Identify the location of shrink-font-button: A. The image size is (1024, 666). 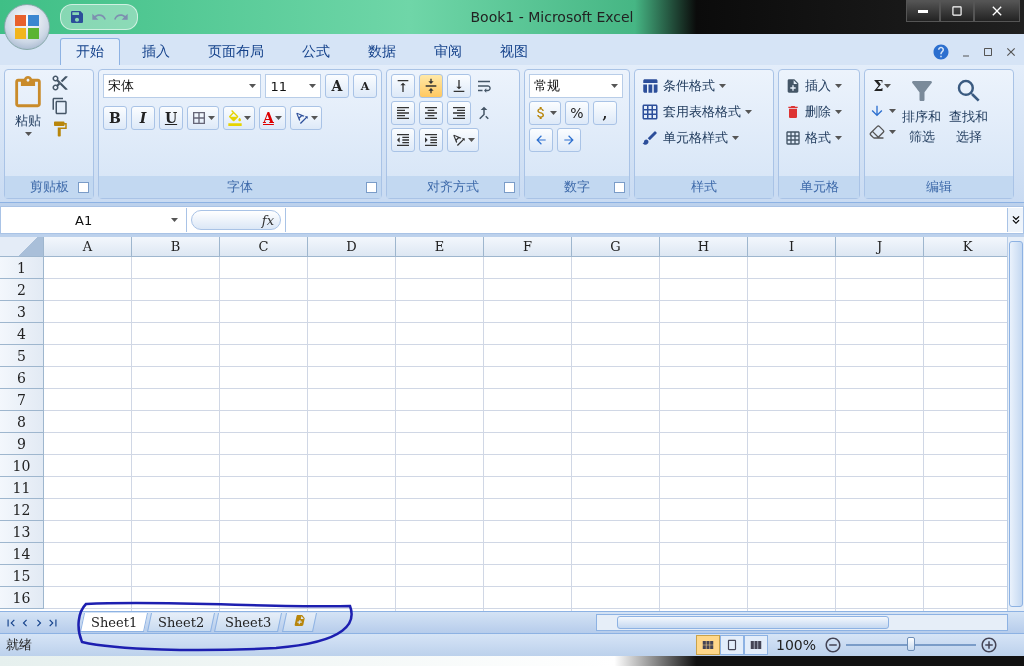
(365, 86).